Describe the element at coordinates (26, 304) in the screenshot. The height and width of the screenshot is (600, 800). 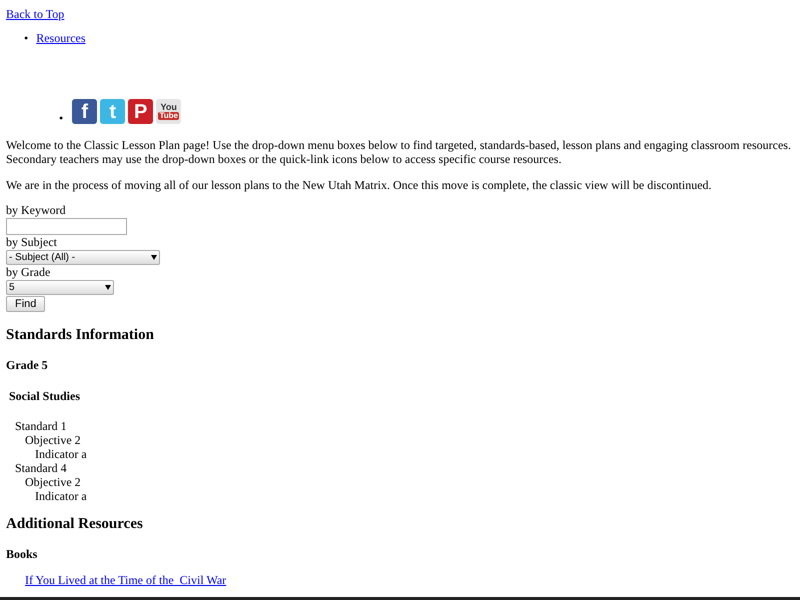
I see `find-button: Find` at that location.